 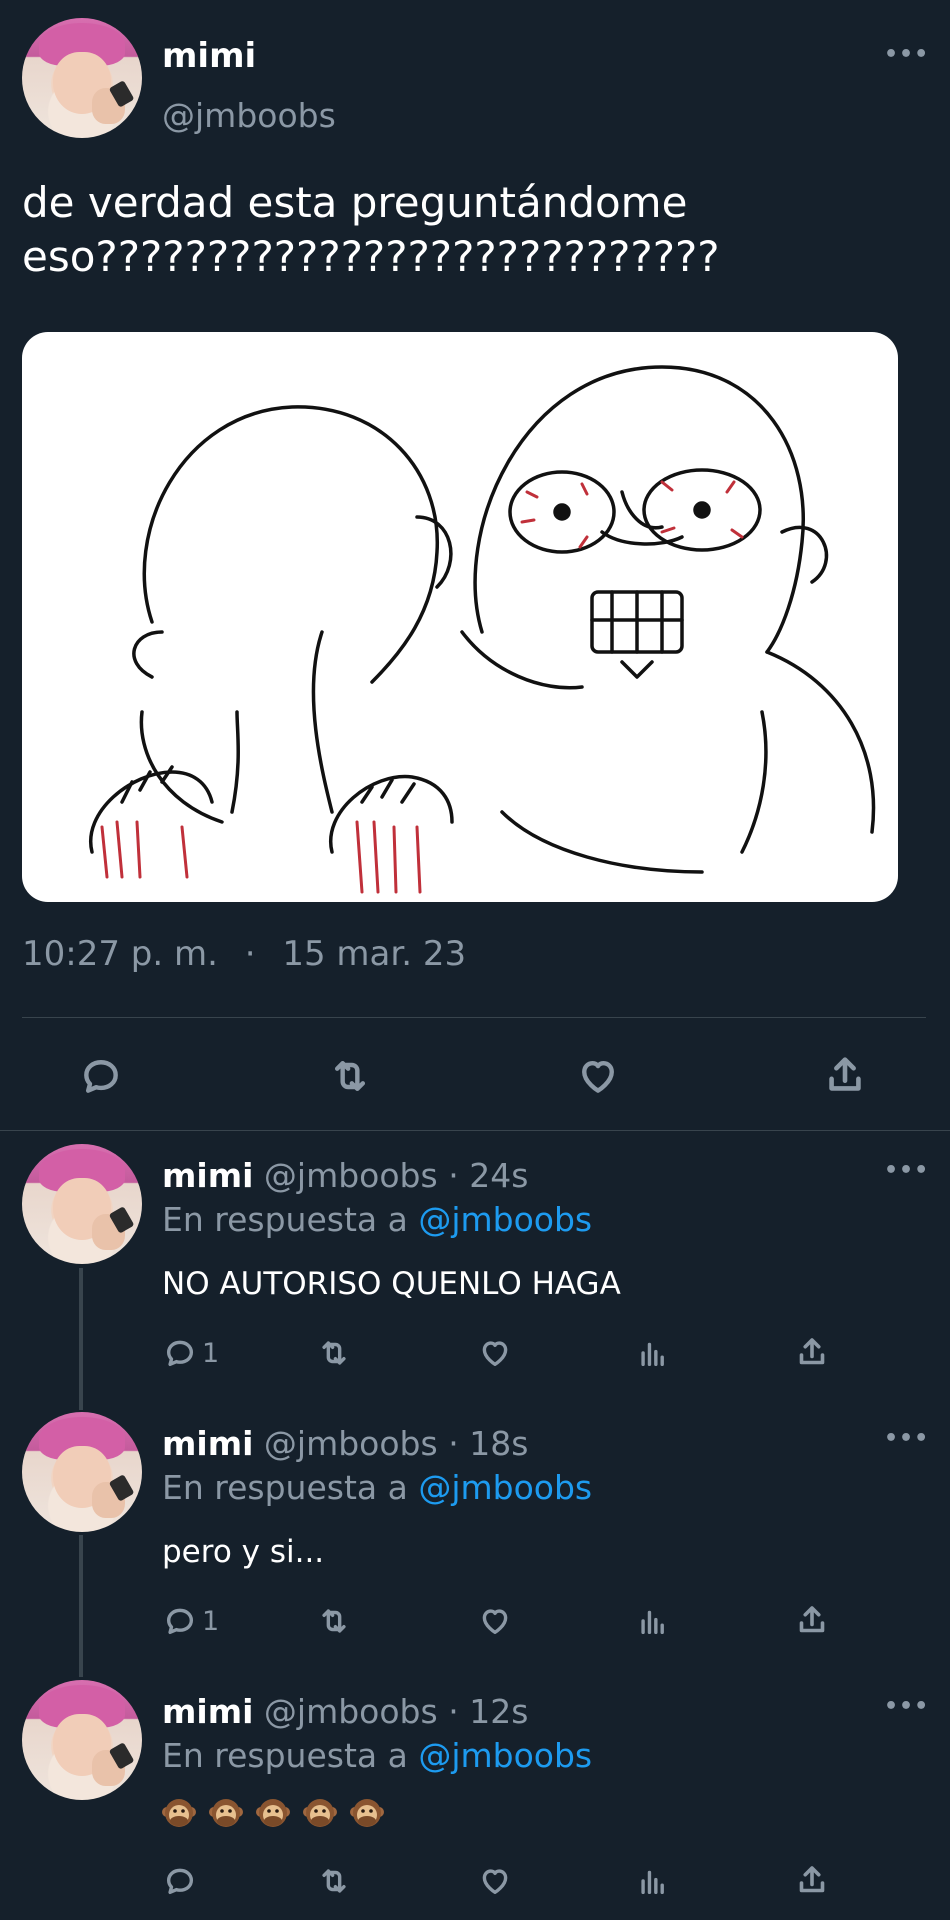 I want to click on author-avatar, so click(x=82, y=78).